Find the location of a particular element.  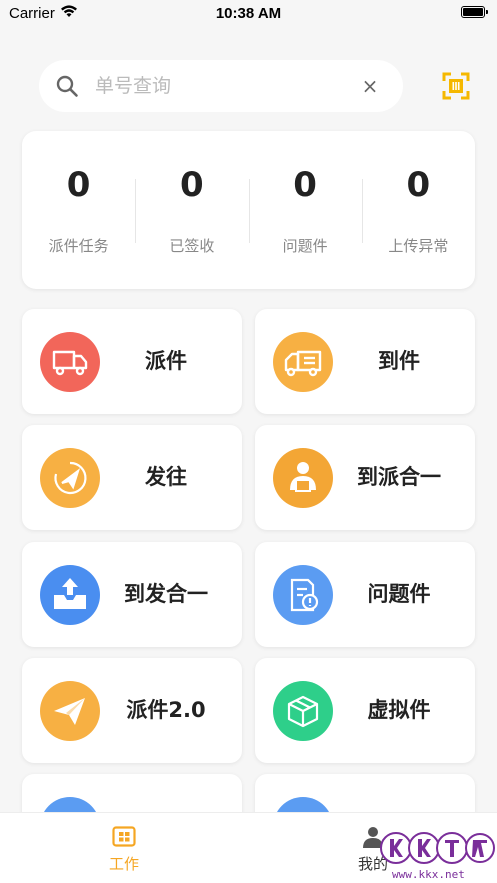

tile-dispatch-v2: 派件2.0 is located at coordinates (132, 710).